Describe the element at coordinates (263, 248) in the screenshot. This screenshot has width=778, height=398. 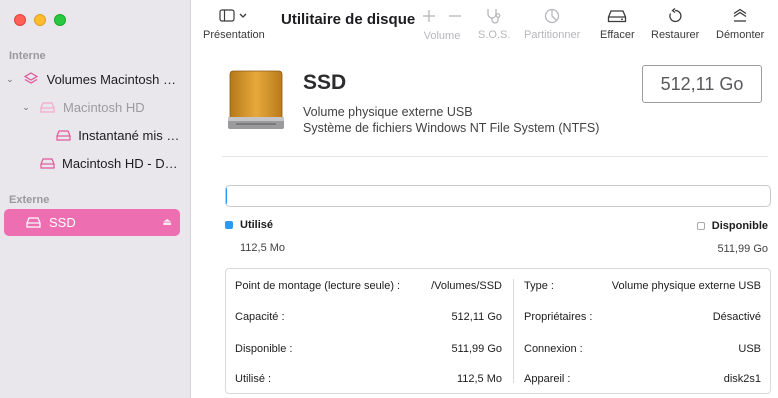
I see `used-value: 112,5 Mo` at that location.